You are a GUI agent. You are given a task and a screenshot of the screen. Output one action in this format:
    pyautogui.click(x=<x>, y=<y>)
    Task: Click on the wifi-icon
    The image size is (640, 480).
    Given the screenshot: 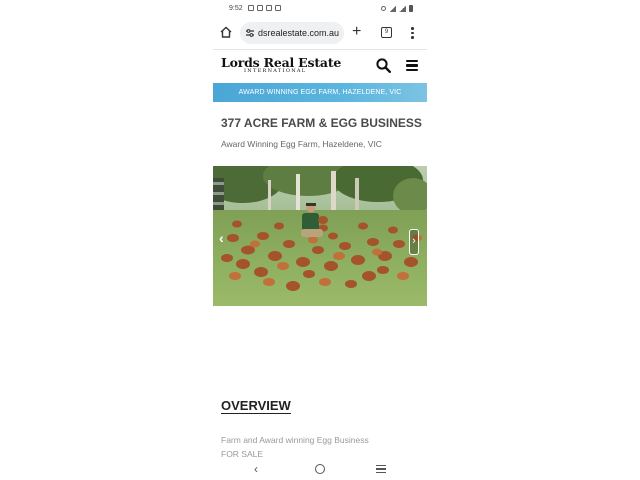 What is the action you would take?
    pyautogui.click(x=392, y=8)
    